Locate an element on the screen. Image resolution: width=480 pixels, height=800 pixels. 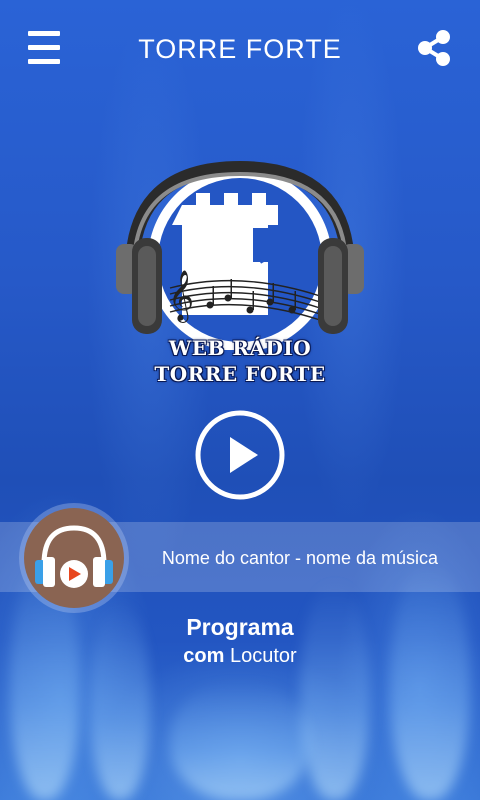
headphones-tower-logo: 𝄞 is located at coordinates (240, 256).